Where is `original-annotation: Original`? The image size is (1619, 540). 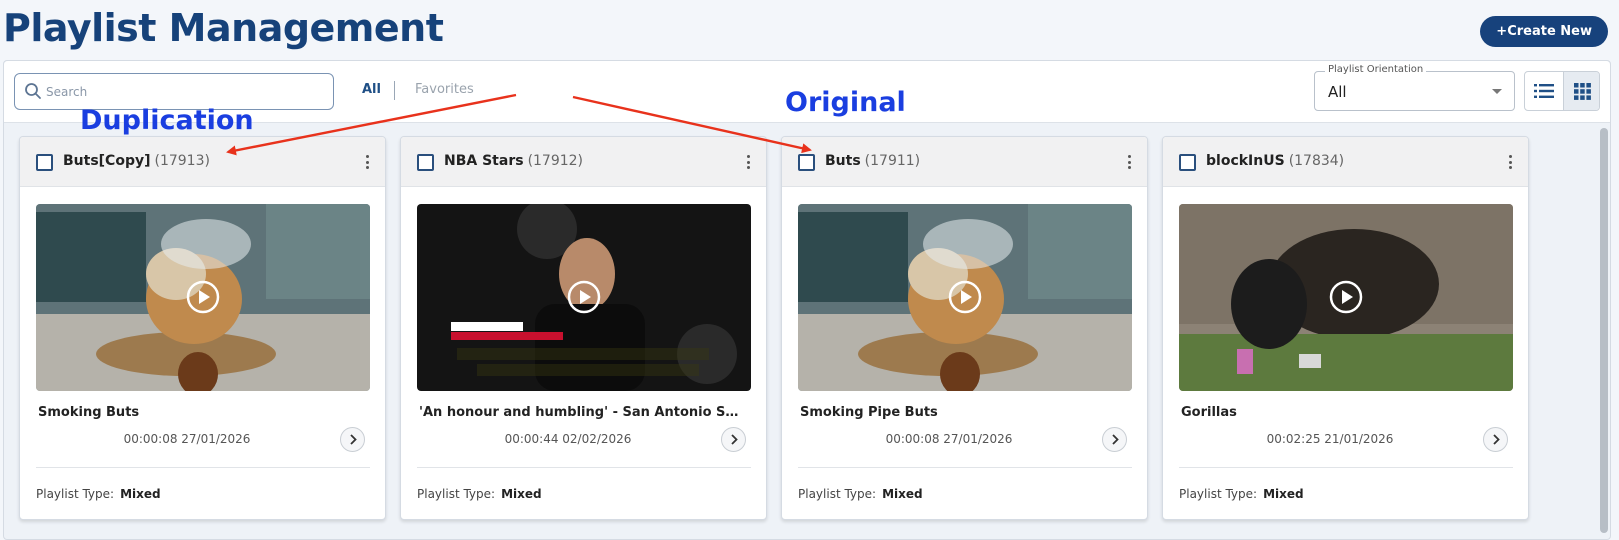 original-annotation: Original is located at coordinates (845, 102).